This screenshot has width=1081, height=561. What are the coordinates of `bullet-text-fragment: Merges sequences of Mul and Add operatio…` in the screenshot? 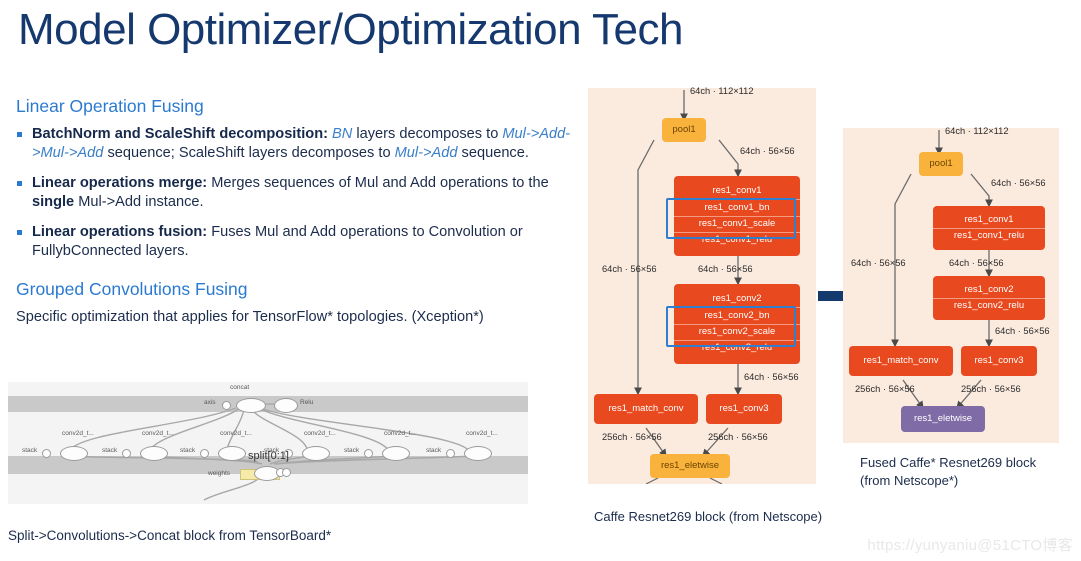 It's located at (378, 182).